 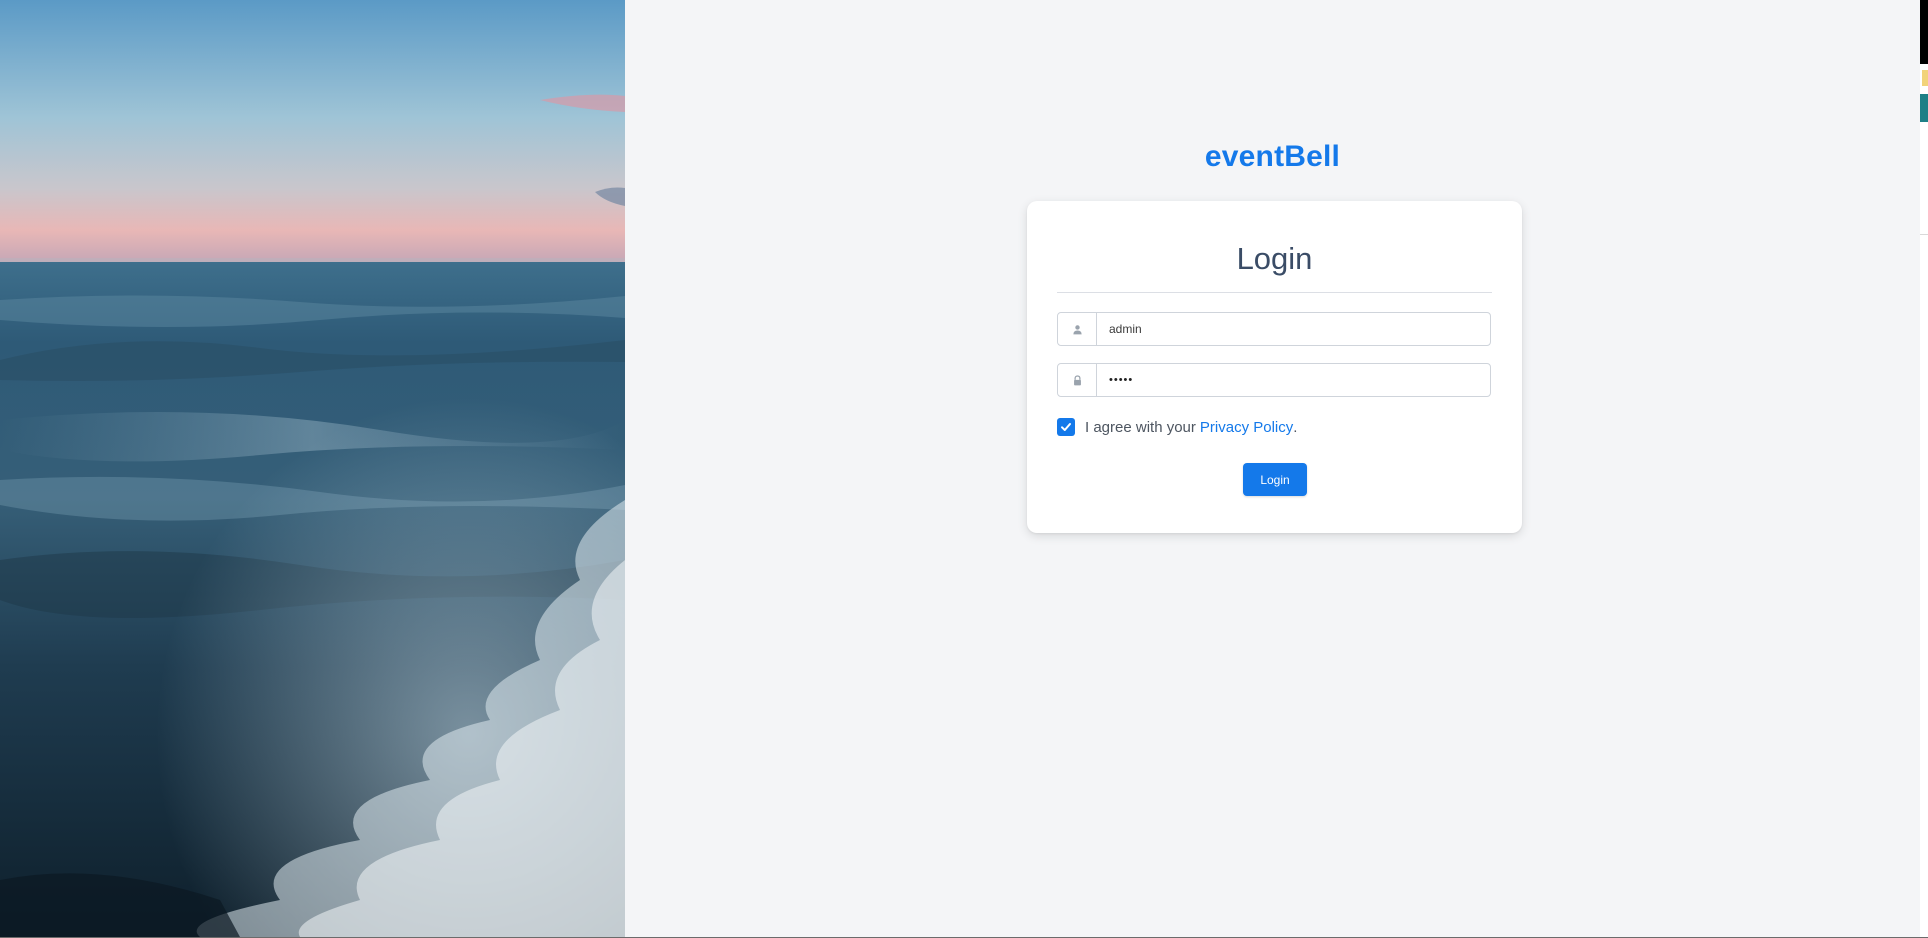 I want to click on login-title: Login, so click(x=1274, y=258).